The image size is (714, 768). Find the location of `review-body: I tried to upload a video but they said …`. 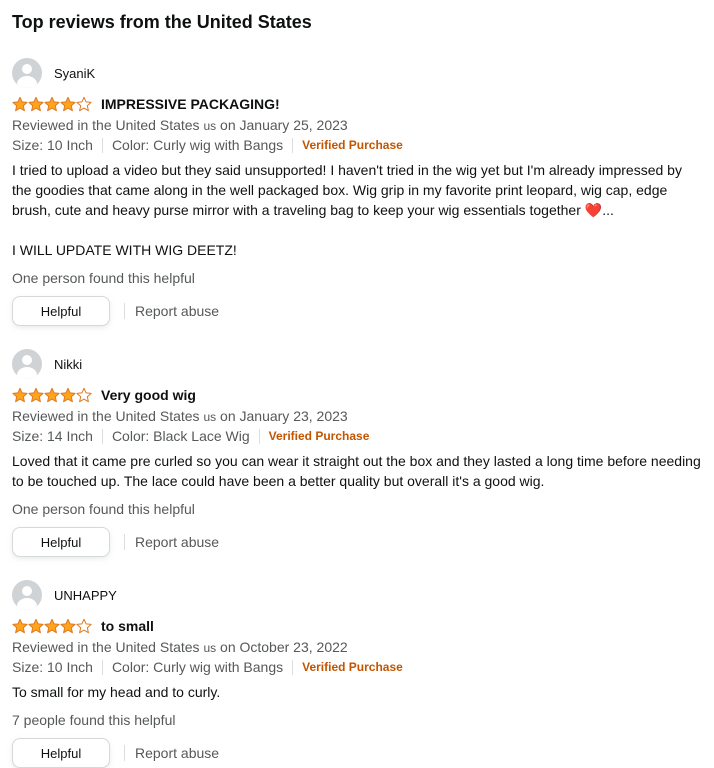

review-body: I tried to upload a video but they said … is located at coordinates (347, 210).